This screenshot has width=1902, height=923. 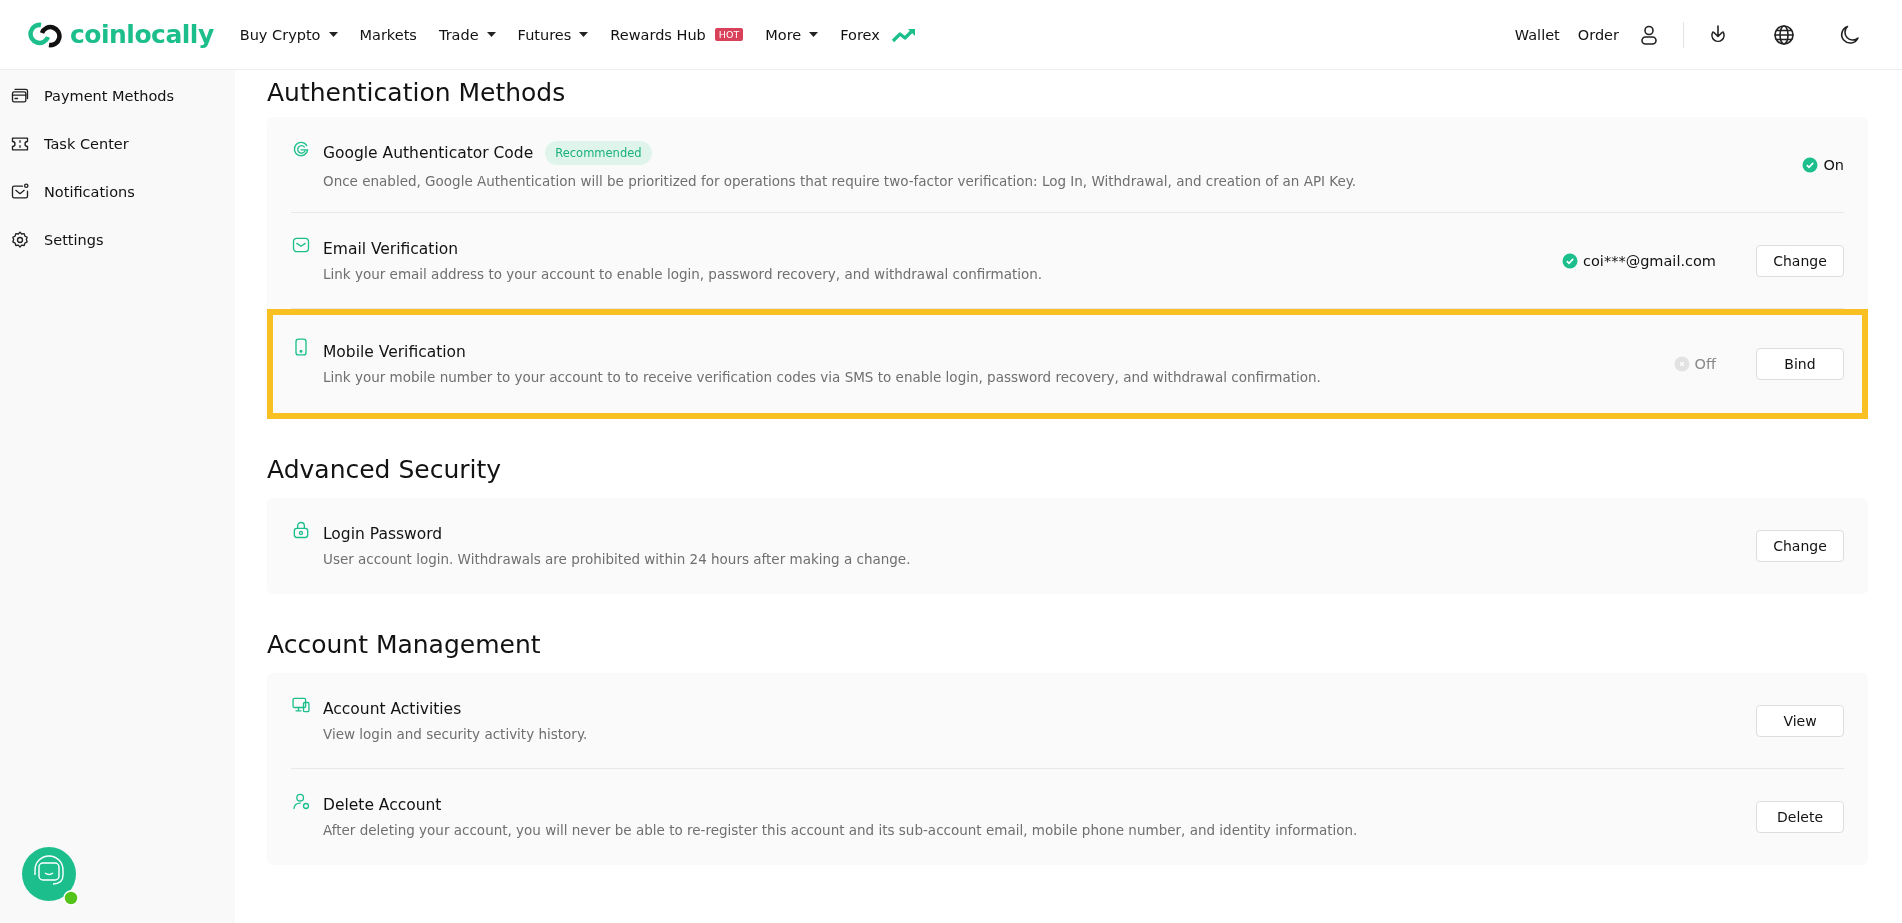 What do you see at coordinates (903, 34) in the screenshot?
I see `trend-up-icon` at bounding box center [903, 34].